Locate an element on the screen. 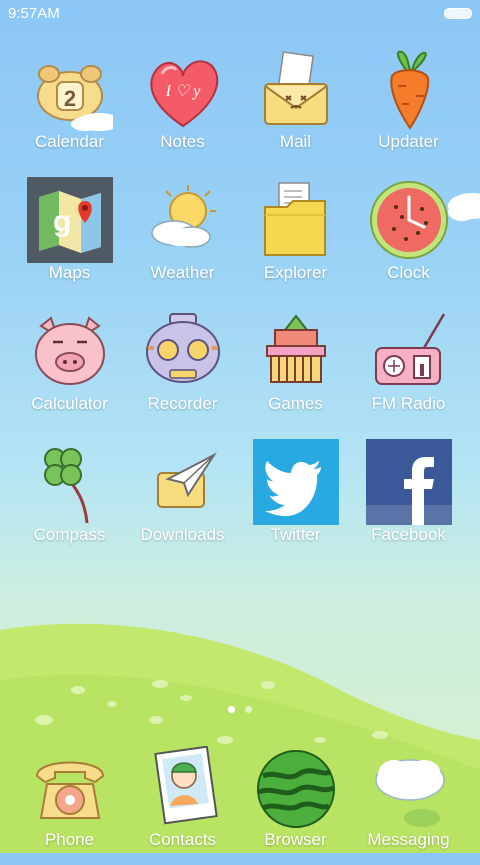  app-weather: Weather is located at coordinates (182, 233).